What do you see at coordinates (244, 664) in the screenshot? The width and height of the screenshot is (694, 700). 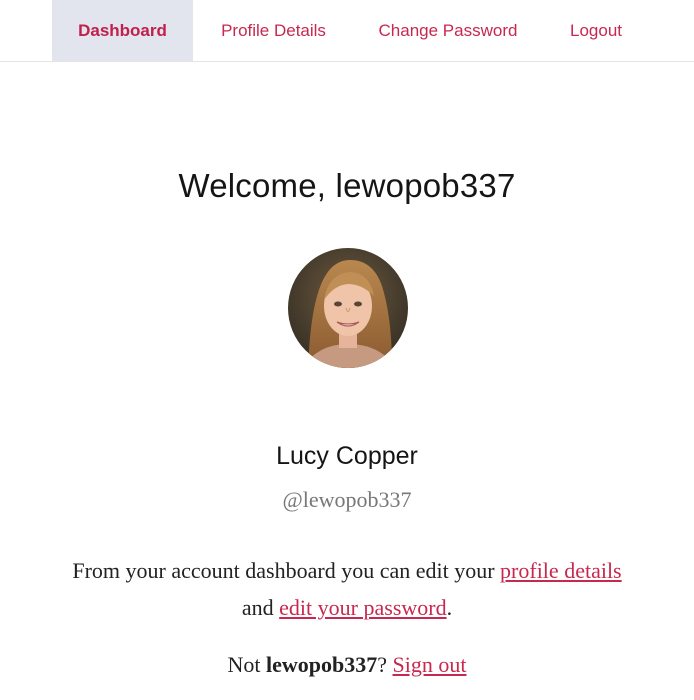 I see `not-prefix: Not` at bounding box center [244, 664].